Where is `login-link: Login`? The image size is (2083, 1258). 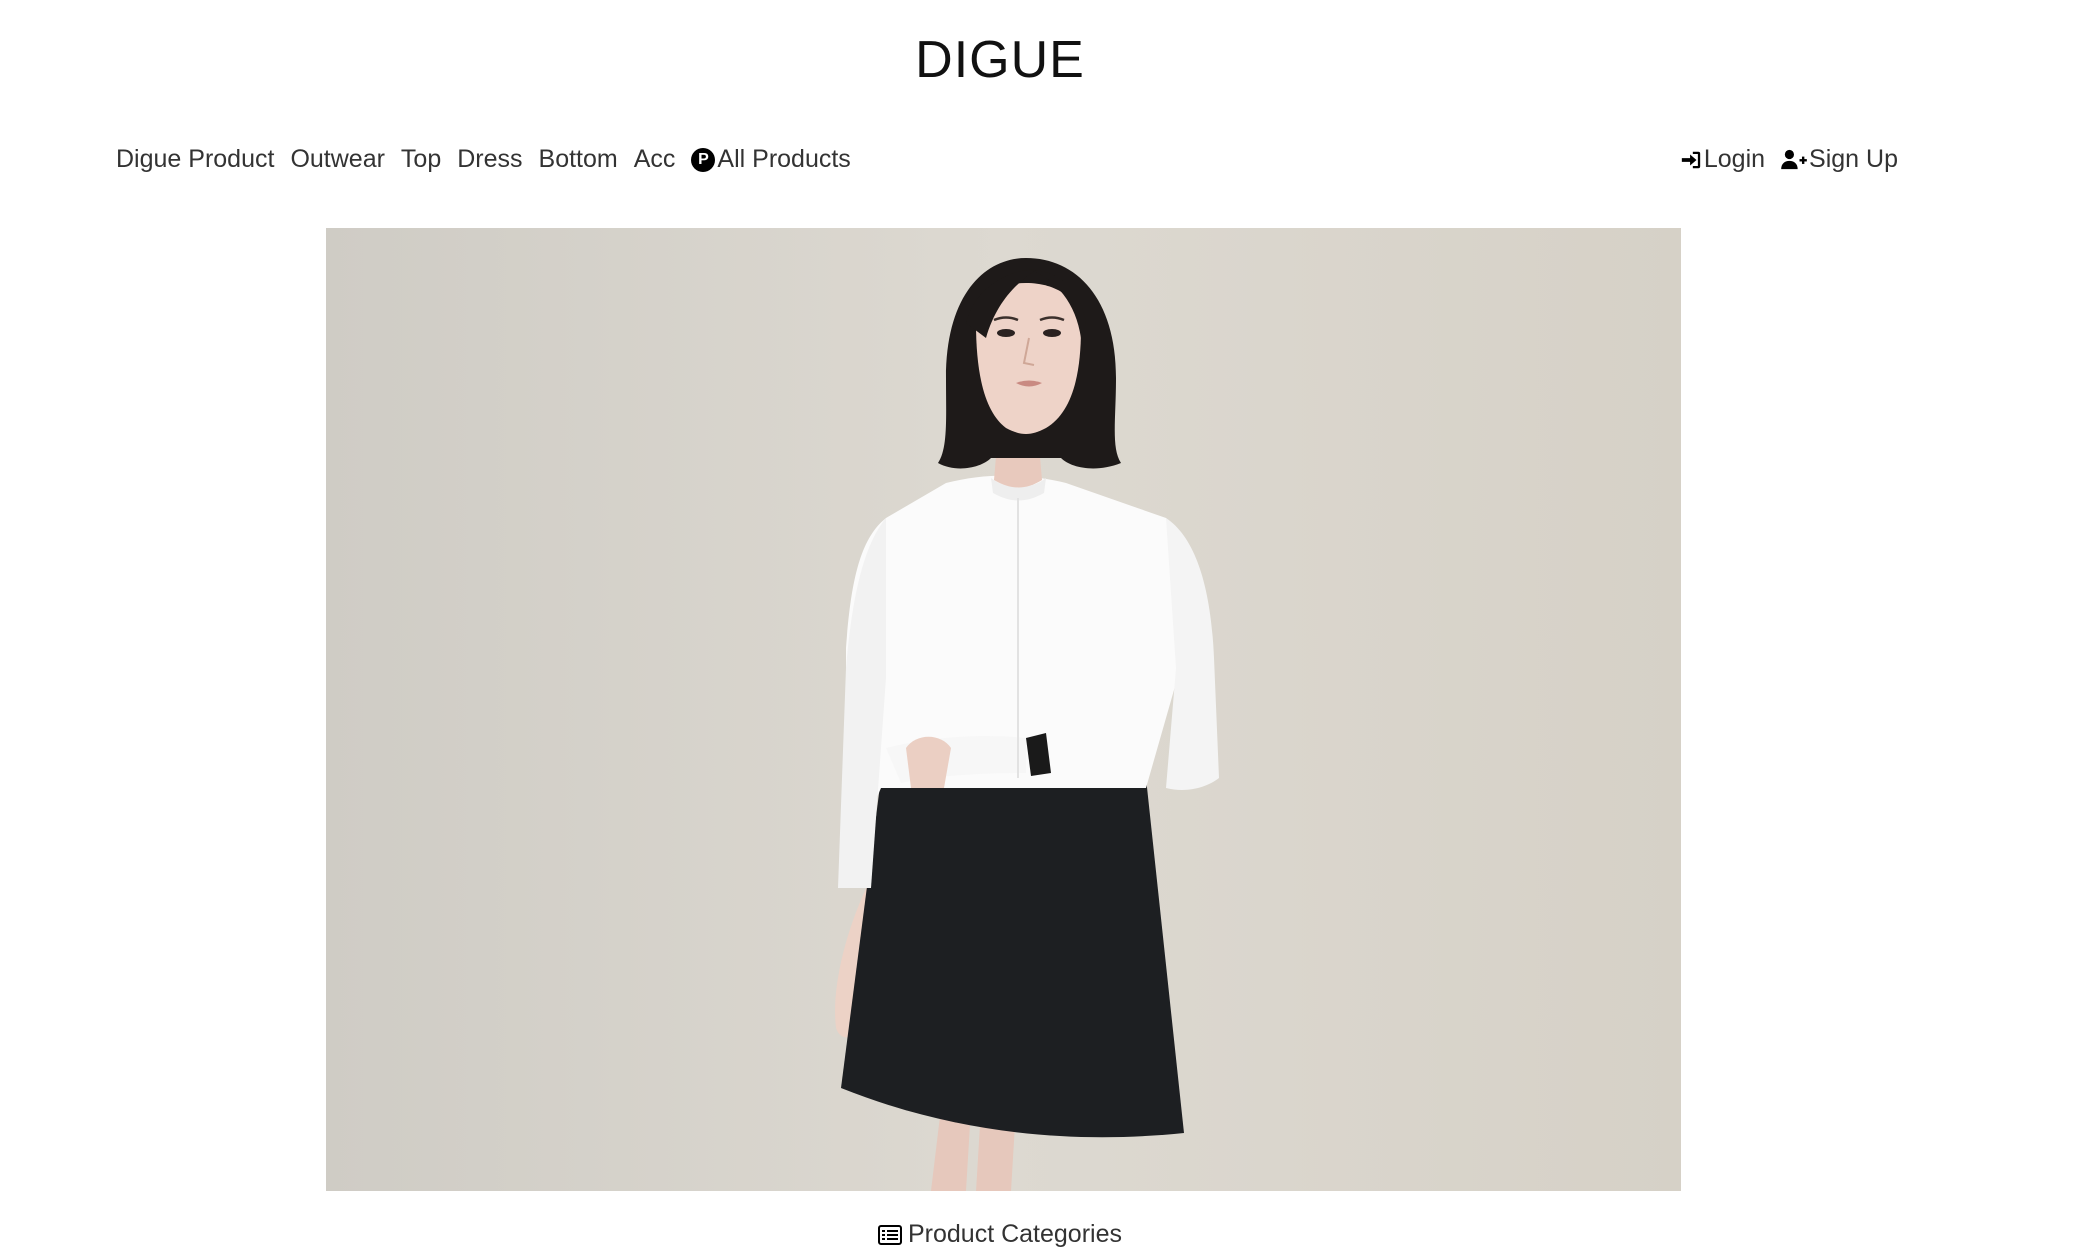
login-link: Login is located at coordinates (1722, 159).